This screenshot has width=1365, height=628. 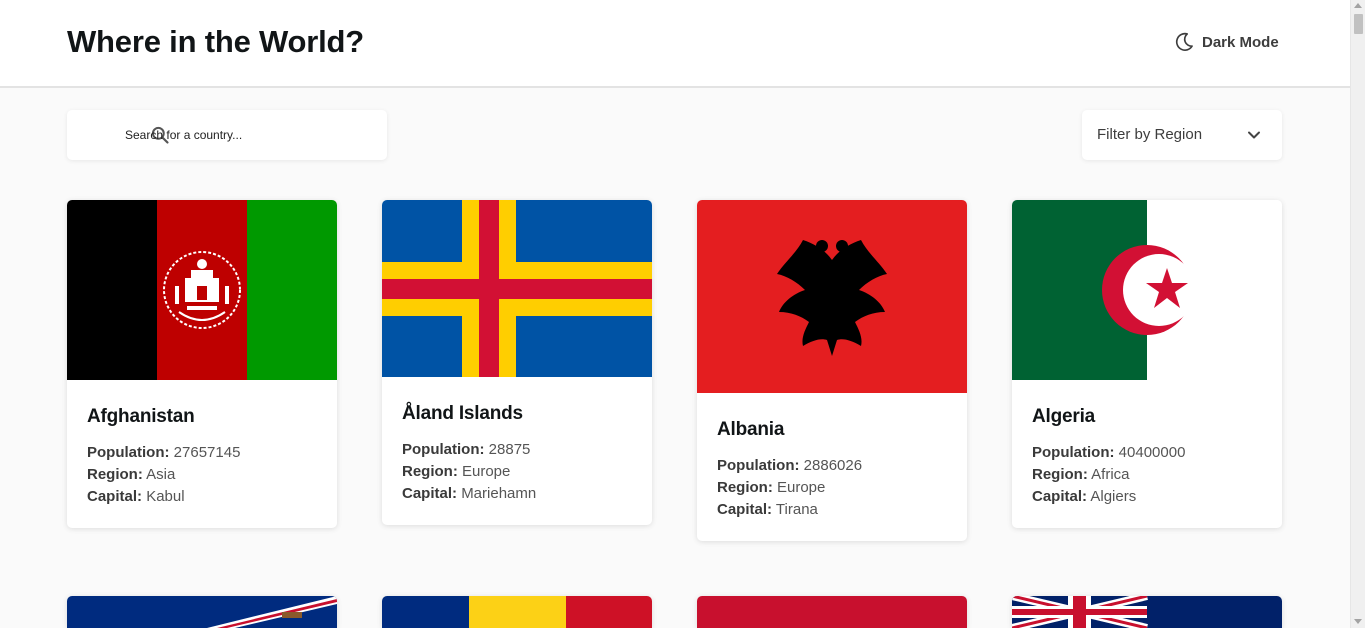 What do you see at coordinates (1150, 134) in the screenshot?
I see `filter-label: Filter by Region` at bounding box center [1150, 134].